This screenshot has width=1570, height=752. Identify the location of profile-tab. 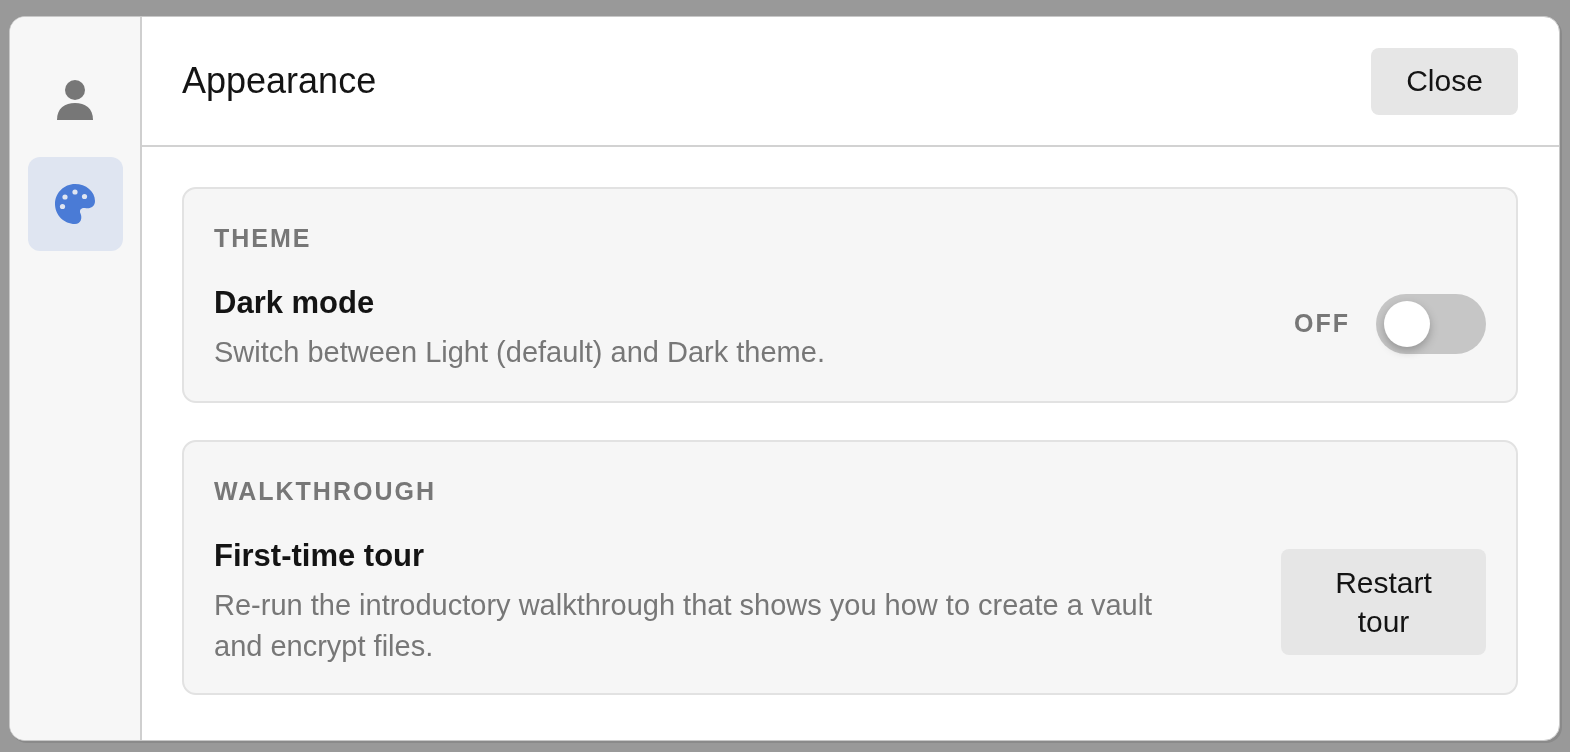
(75, 100).